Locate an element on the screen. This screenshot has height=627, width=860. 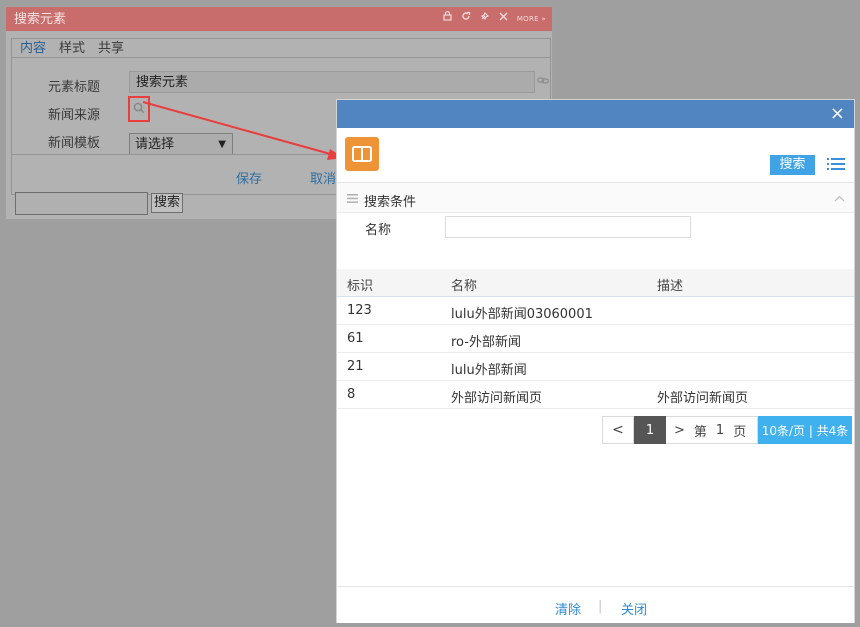
column-desc-header: 描述 is located at coordinates (670, 284).